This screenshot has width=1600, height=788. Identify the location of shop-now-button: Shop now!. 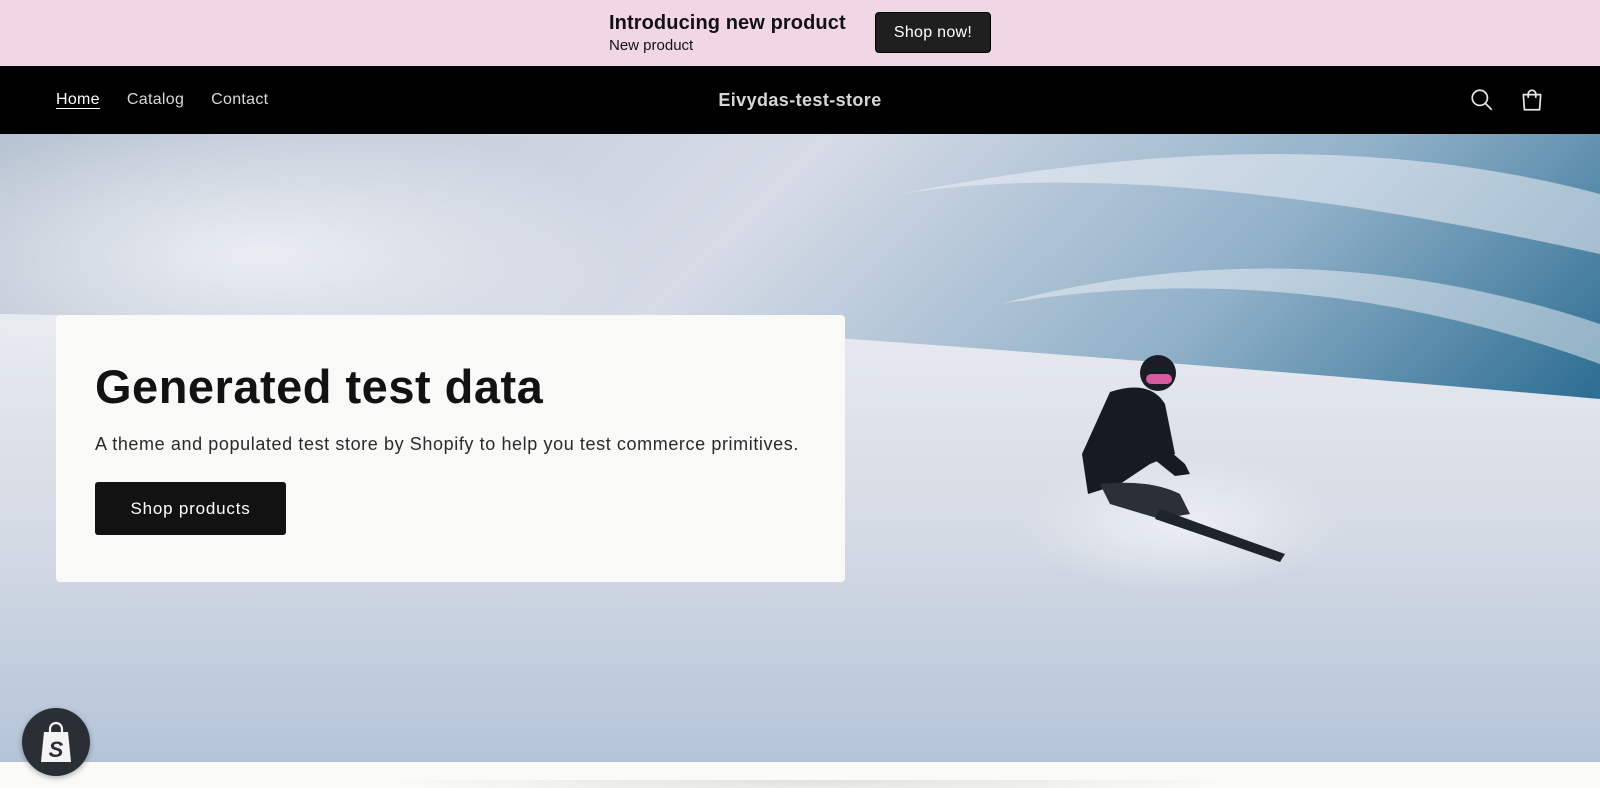
(933, 32).